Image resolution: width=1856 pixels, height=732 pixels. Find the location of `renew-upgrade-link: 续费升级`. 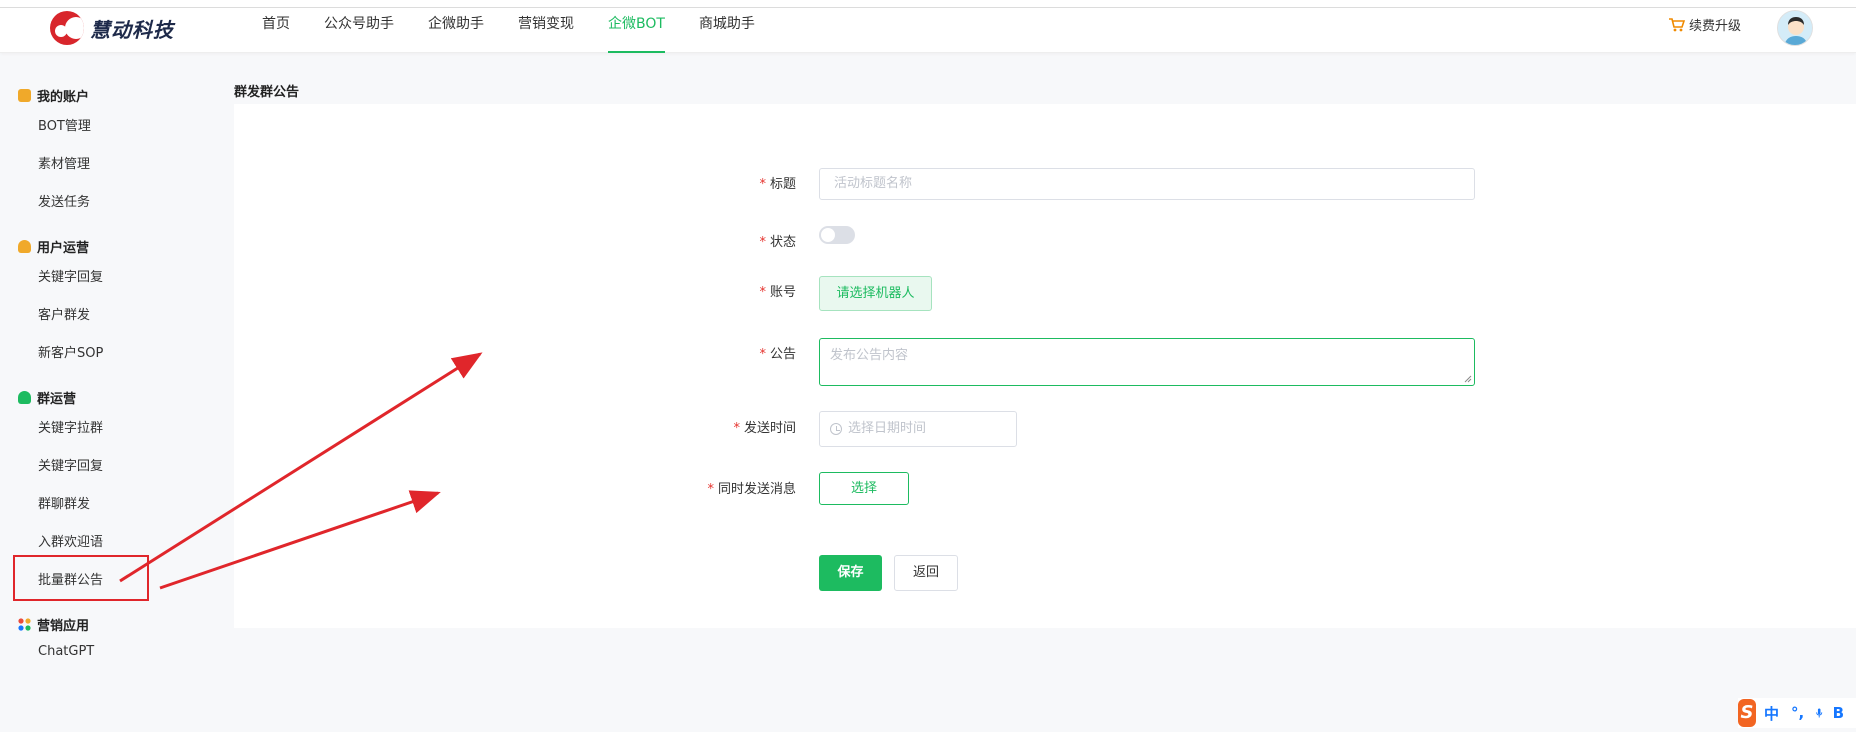

renew-upgrade-link: 续费升级 is located at coordinates (1705, 24).